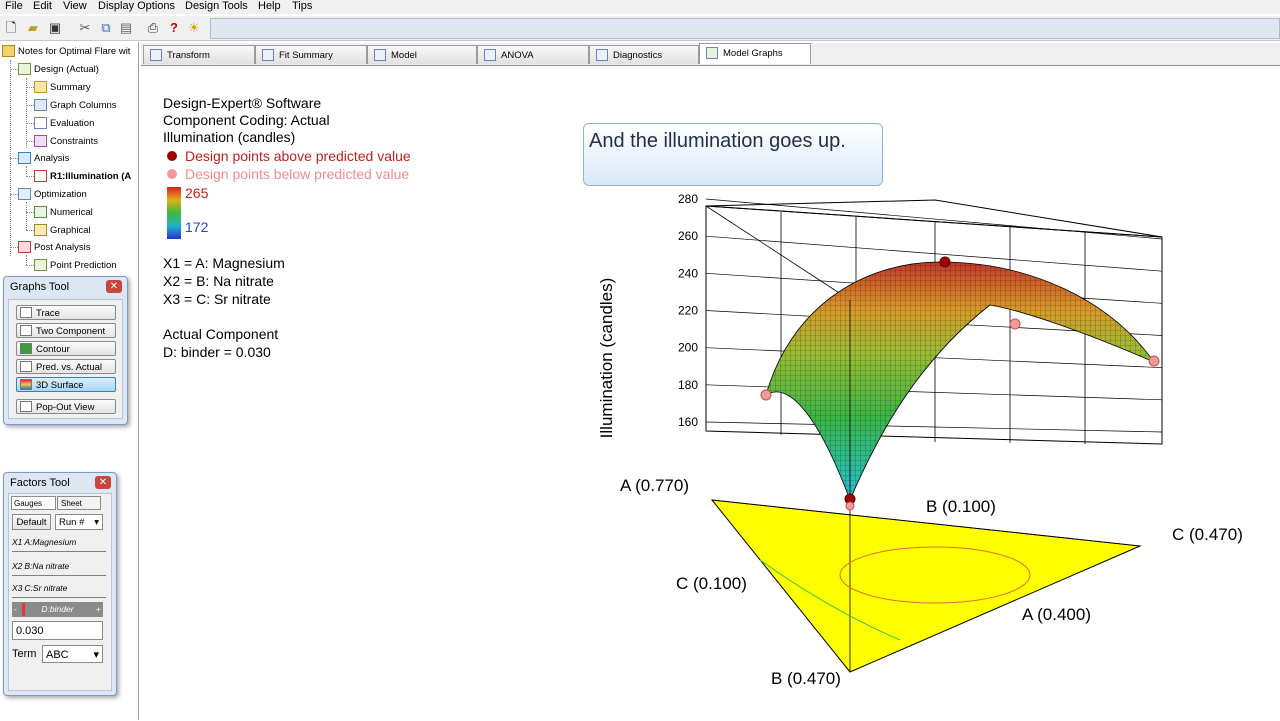  I want to click on top-frame, so click(934, 218).